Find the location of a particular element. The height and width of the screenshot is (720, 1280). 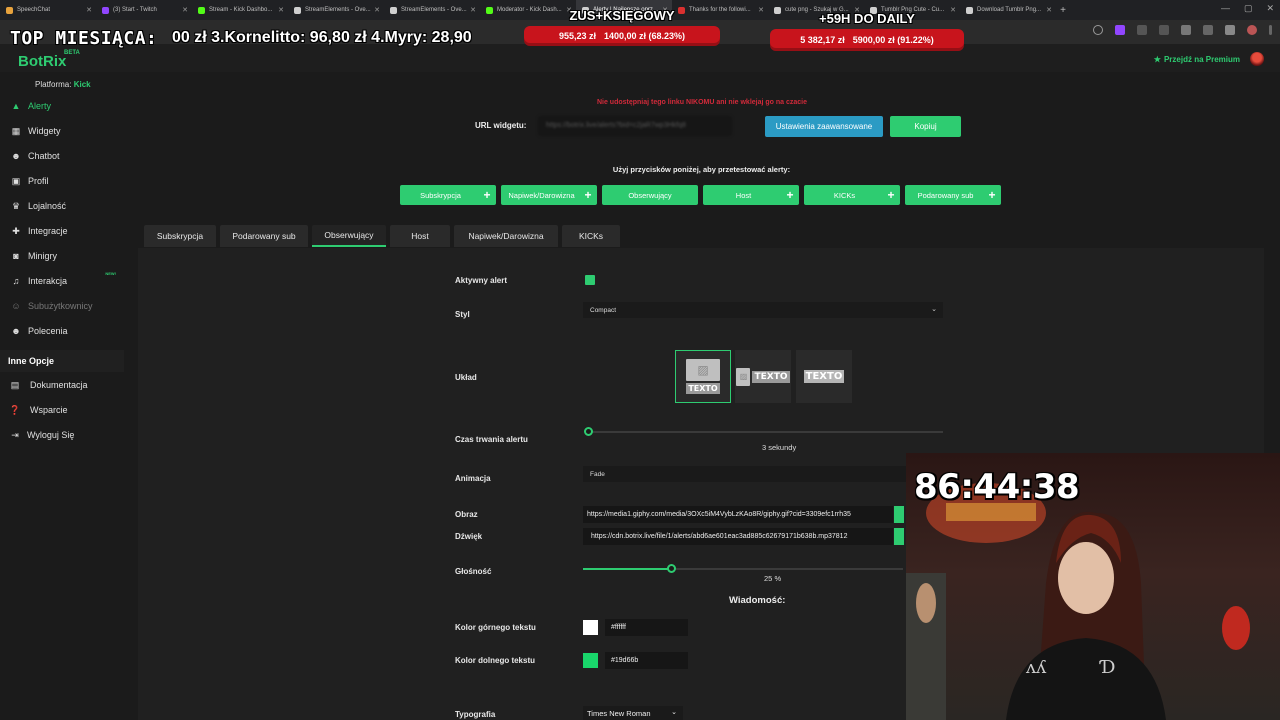

browser-tab: SpeechChat ✕ is located at coordinates (48, 10).